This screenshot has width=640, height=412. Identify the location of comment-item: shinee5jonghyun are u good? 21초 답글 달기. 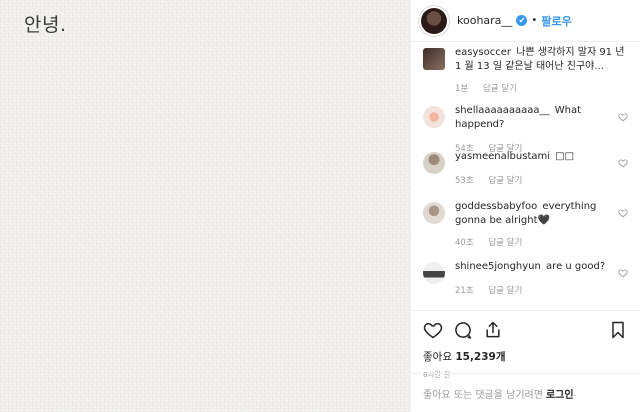
(525, 279).